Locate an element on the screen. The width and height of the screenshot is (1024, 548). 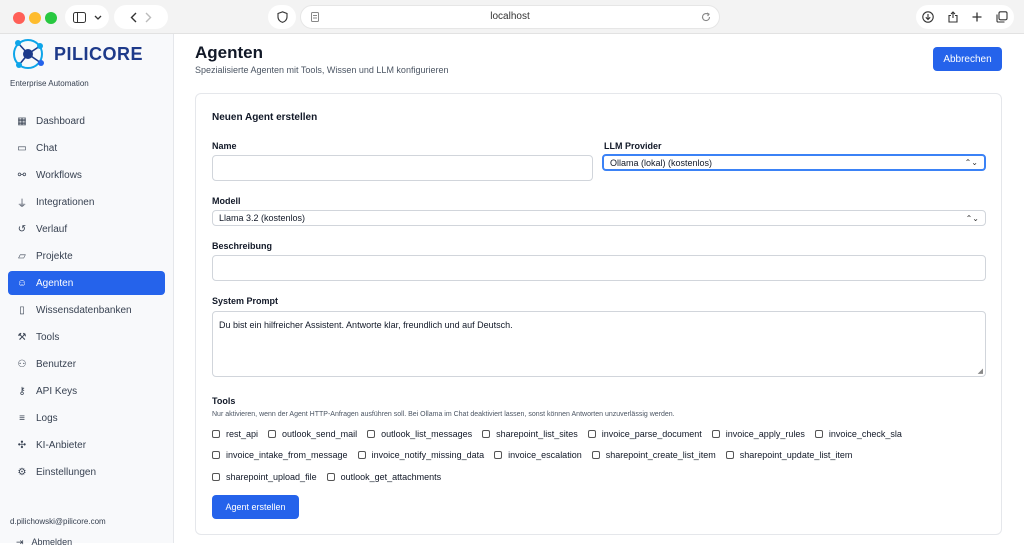
create-agent-button: Agent erstellen is located at coordinates (255, 507).